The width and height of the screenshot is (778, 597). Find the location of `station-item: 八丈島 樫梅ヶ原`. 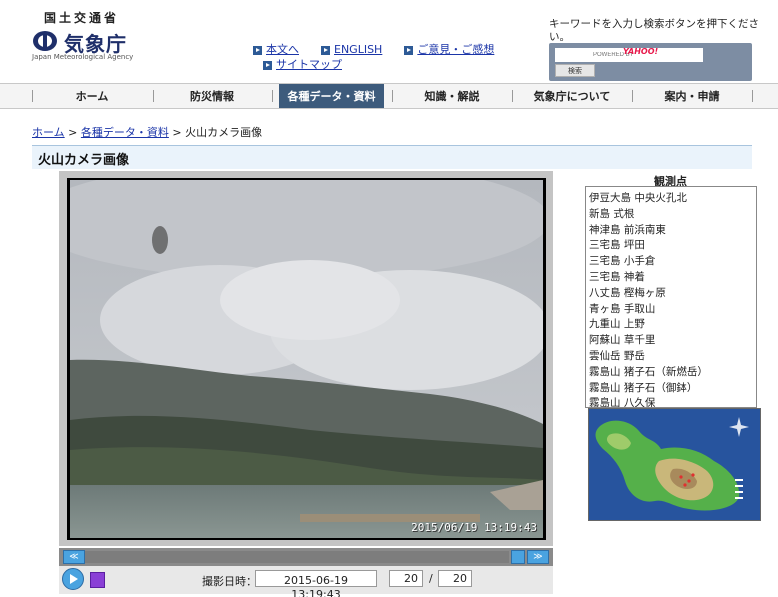

station-item: 八丈島 樫梅ヶ原 is located at coordinates (671, 294).